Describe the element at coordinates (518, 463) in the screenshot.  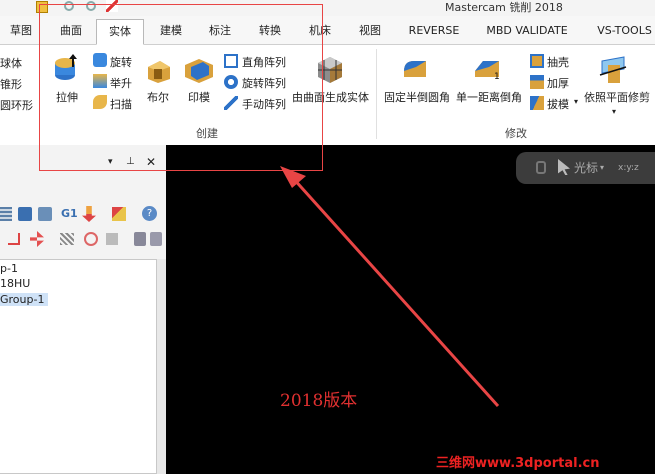
I see `watermark: 三维网www.3dportal.cn` at that location.